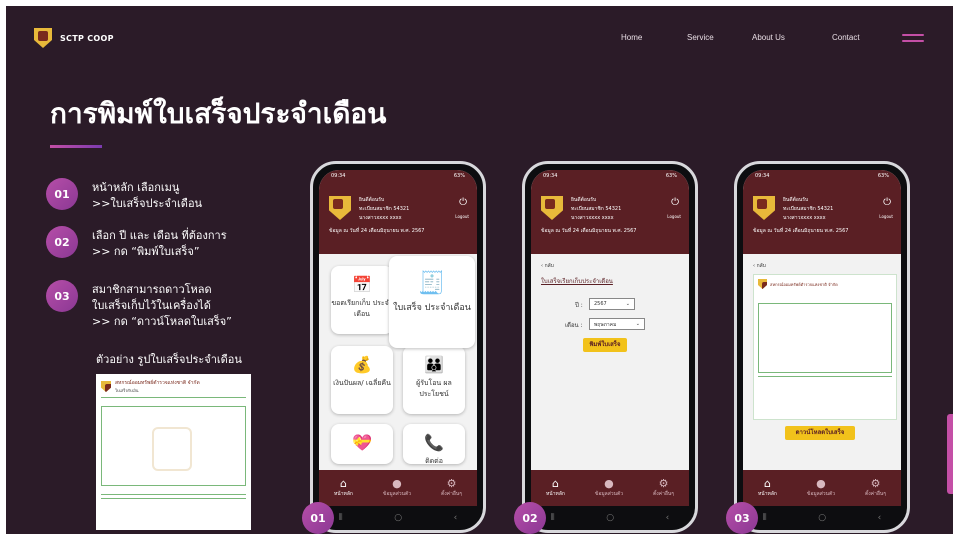 Image resolution: width=959 pixels, height=537 pixels. I want to click on step-line: เลือก ปี และ เดือน ที่ต้องการ, so click(159, 235).